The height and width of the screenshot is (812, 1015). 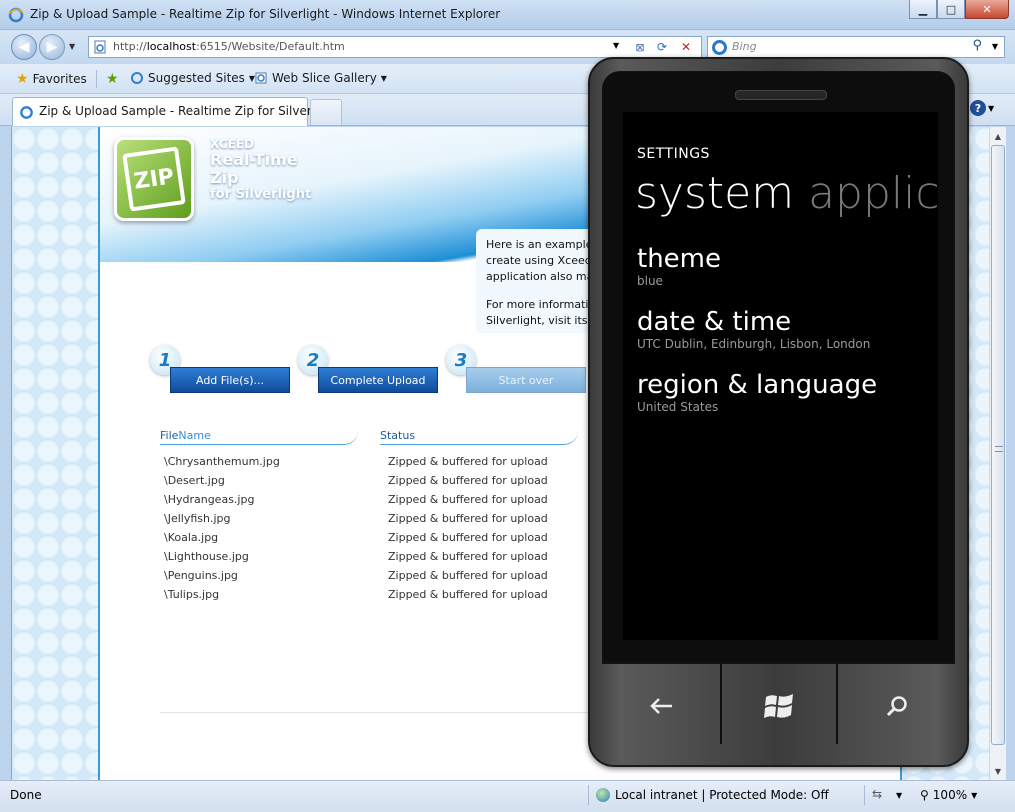 I want to click on web-slice-icon, so click(x=261, y=78).